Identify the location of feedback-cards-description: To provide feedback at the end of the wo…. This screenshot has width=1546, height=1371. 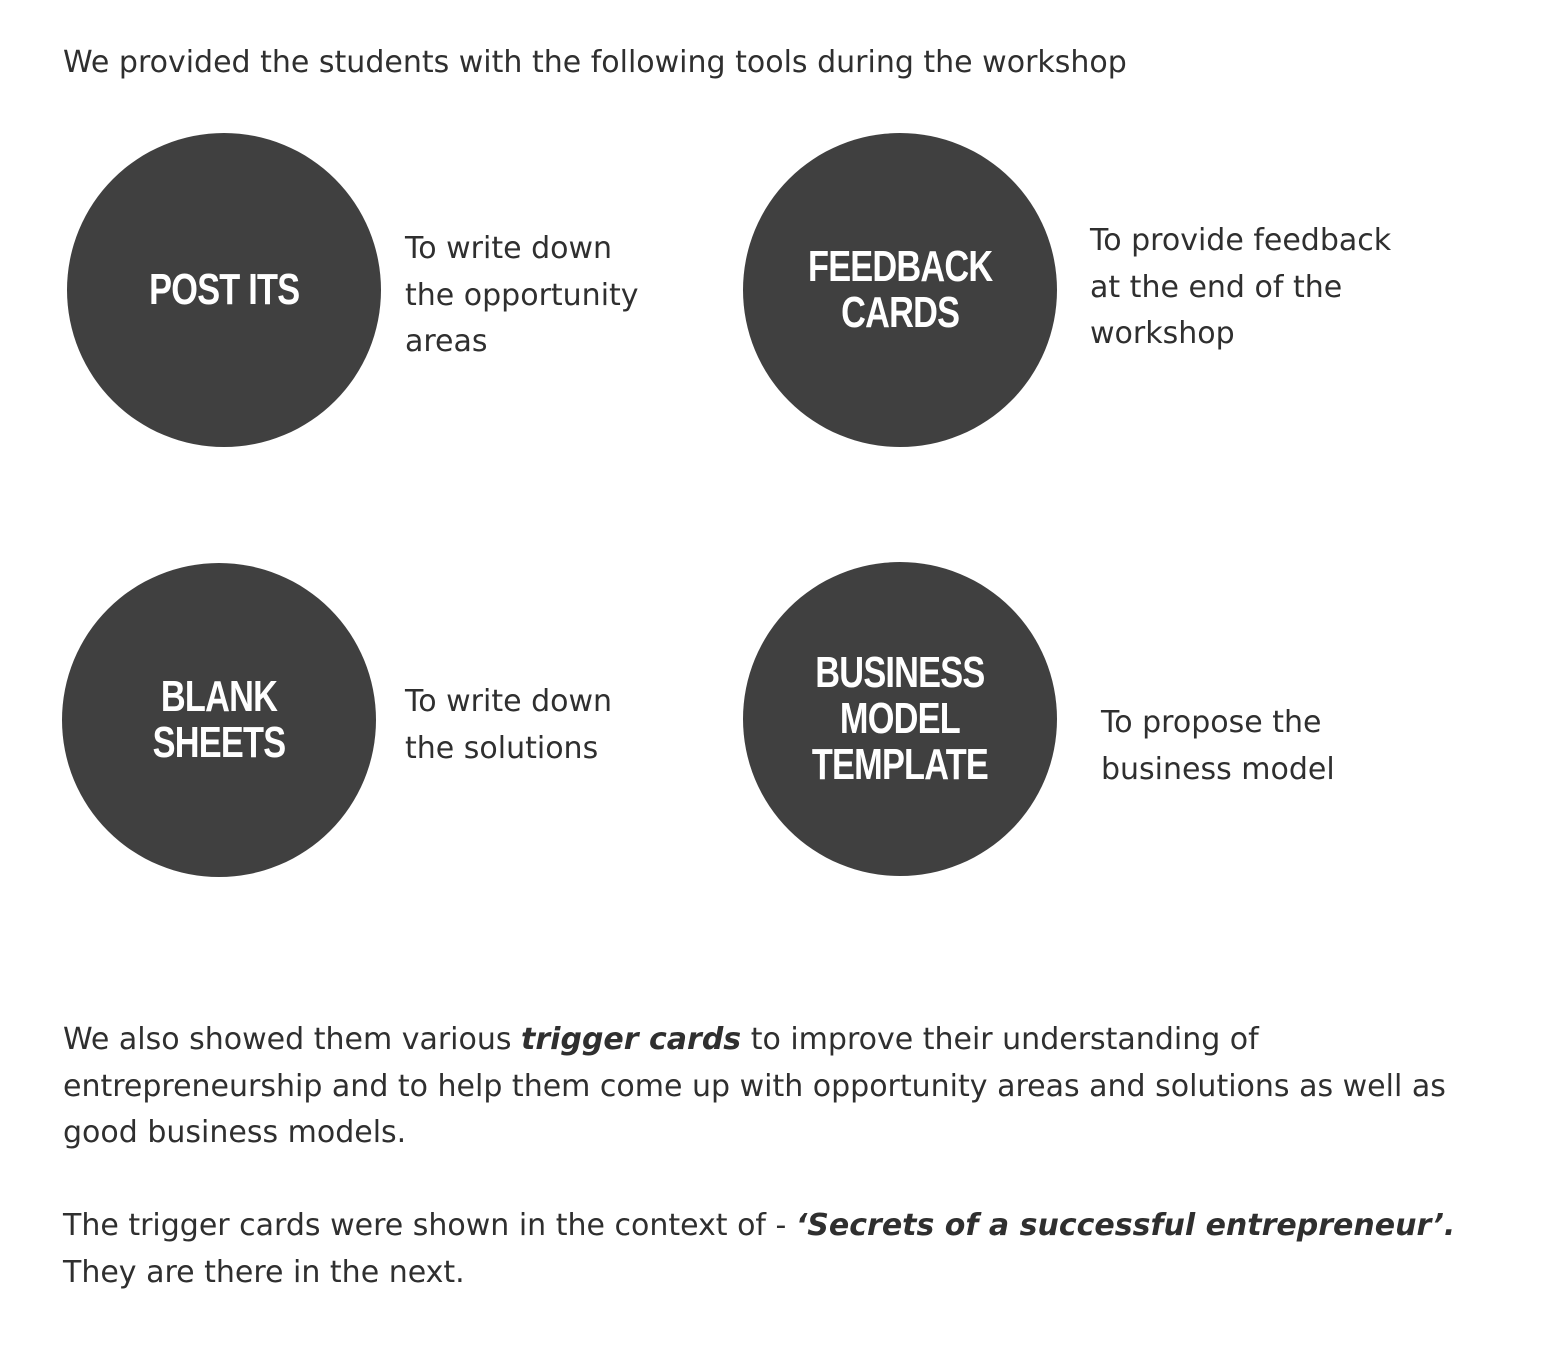
(1241, 287).